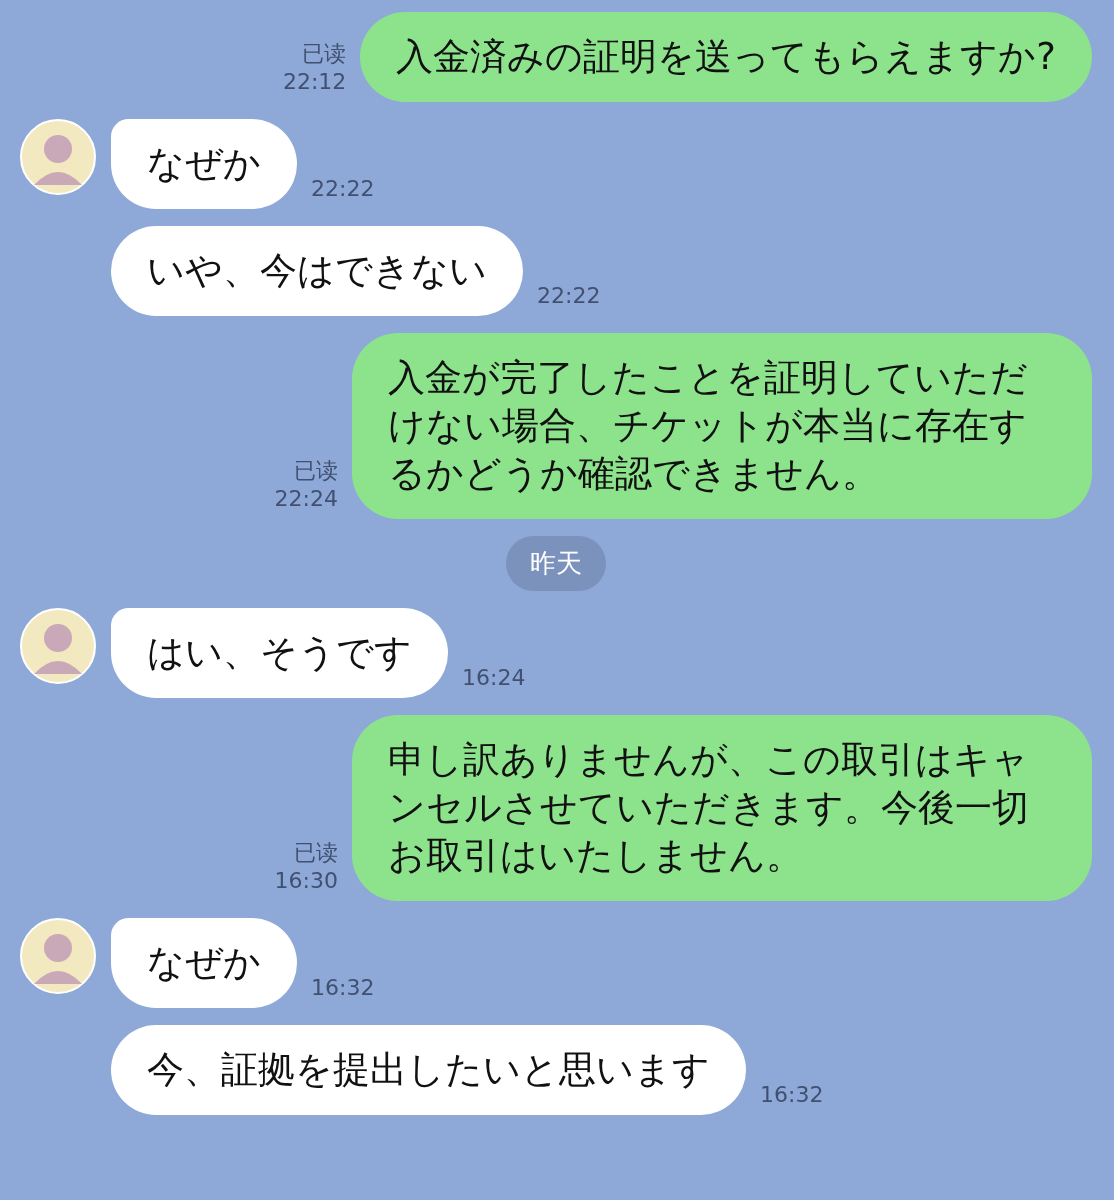 The width and height of the screenshot is (1114, 1200). Describe the element at coordinates (722, 426) in the screenshot. I see `message-bubble: 入金が完了したことを証明していただけない場合、チケットが本当に存在するかどうか確認できません。` at that location.